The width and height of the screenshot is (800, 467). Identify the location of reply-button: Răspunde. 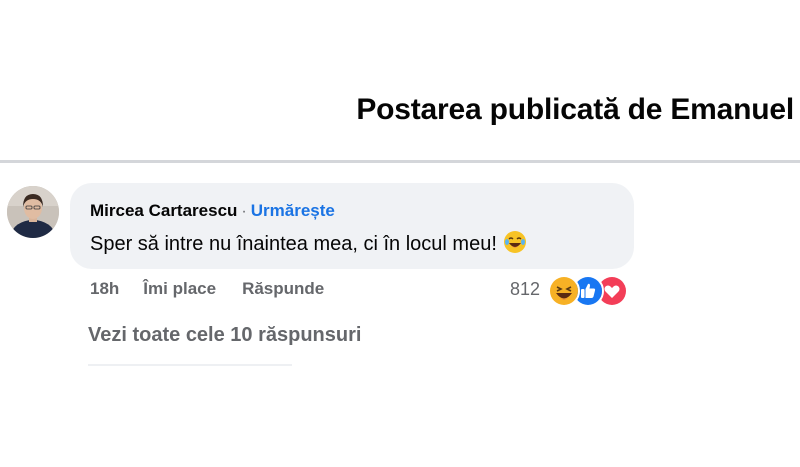
(283, 289).